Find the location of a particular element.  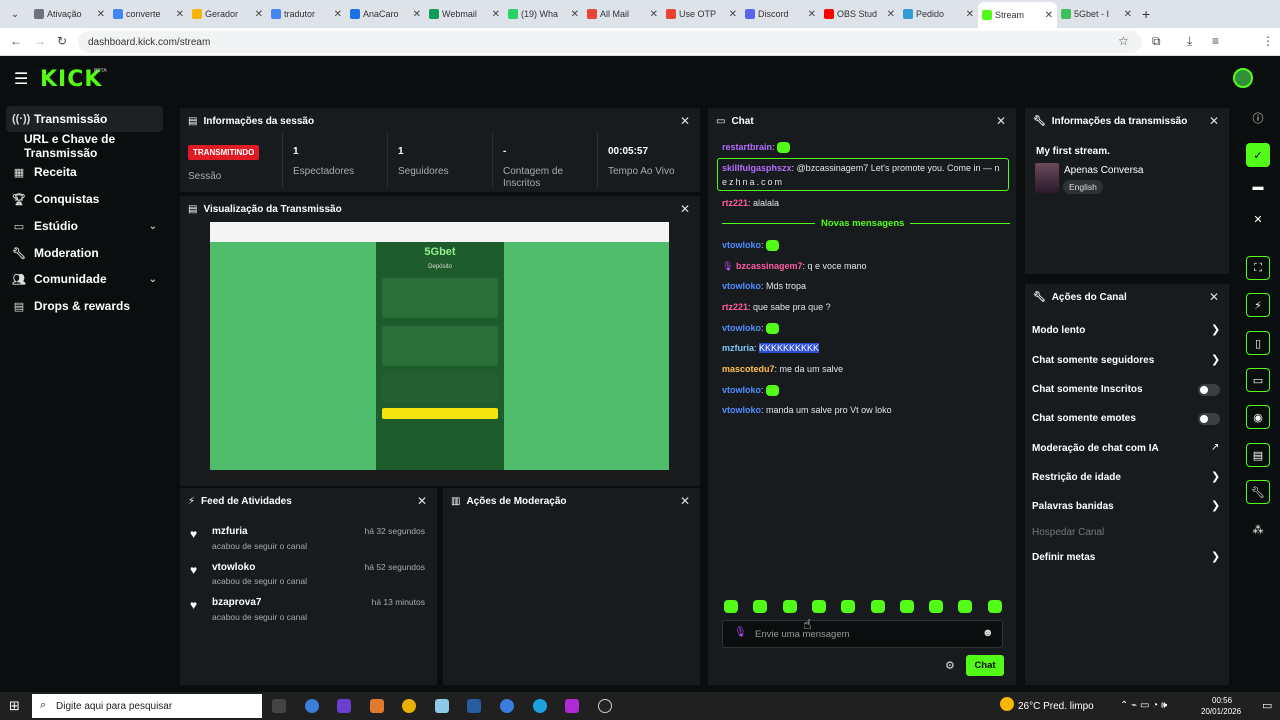

sidebar-item-moderation: 🔧︎ Moderation is located at coordinates (84, 253).